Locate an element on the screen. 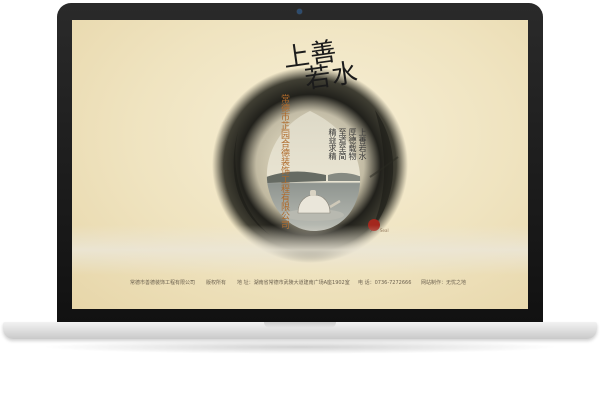  footer-rights: 版权所有 is located at coordinates (216, 283).